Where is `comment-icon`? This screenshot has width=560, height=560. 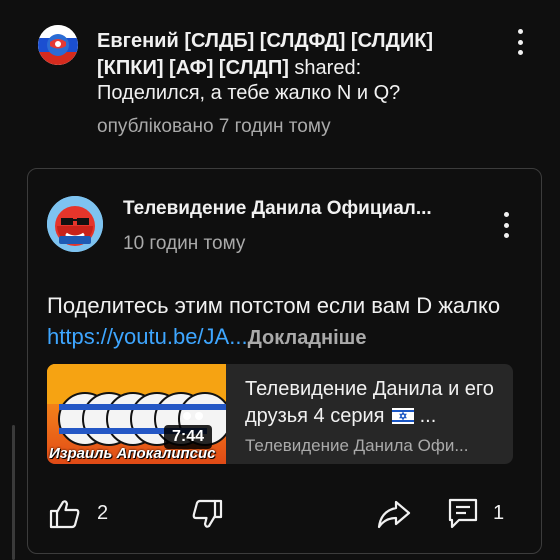
comment-icon is located at coordinates (463, 513).